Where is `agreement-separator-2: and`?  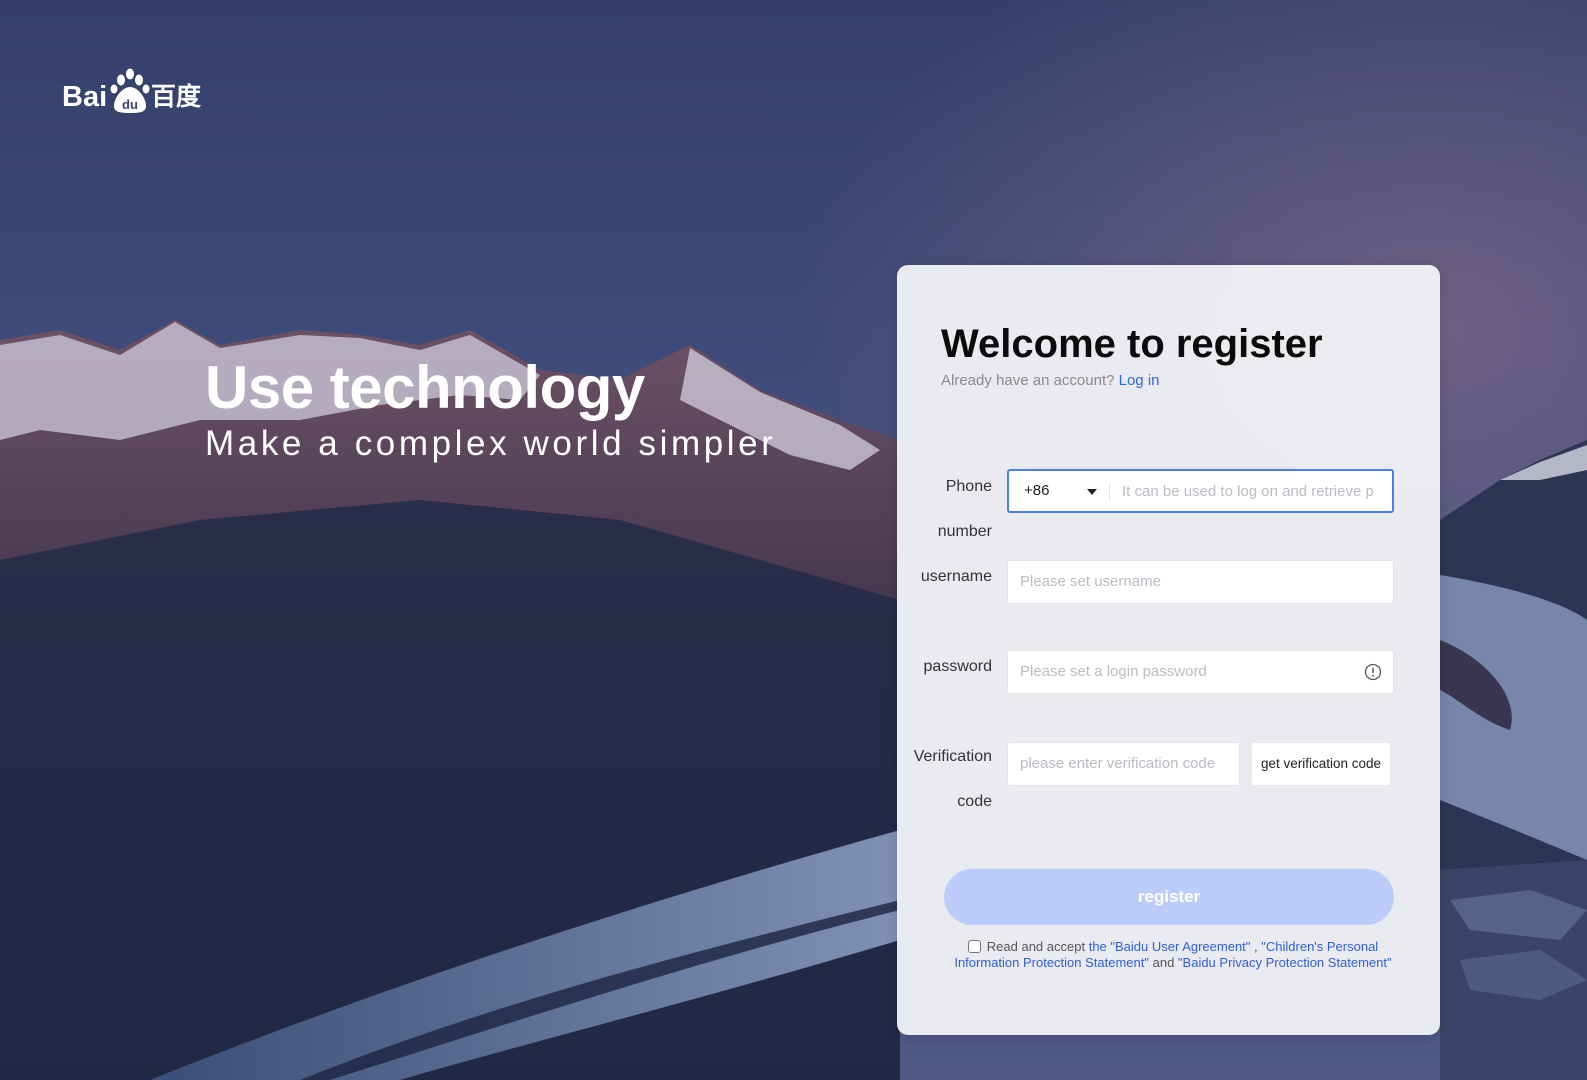 agreement-separator-2: and is located at coordinates (1163, 962).